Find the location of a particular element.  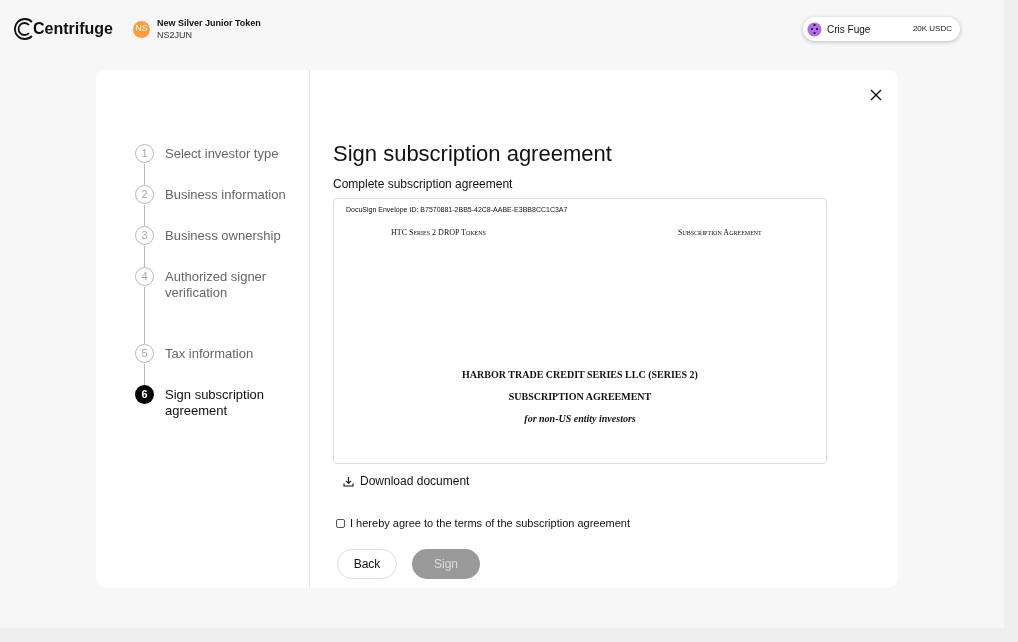

step-label: Sign subscription agreement is located at coordinates (215, 402).